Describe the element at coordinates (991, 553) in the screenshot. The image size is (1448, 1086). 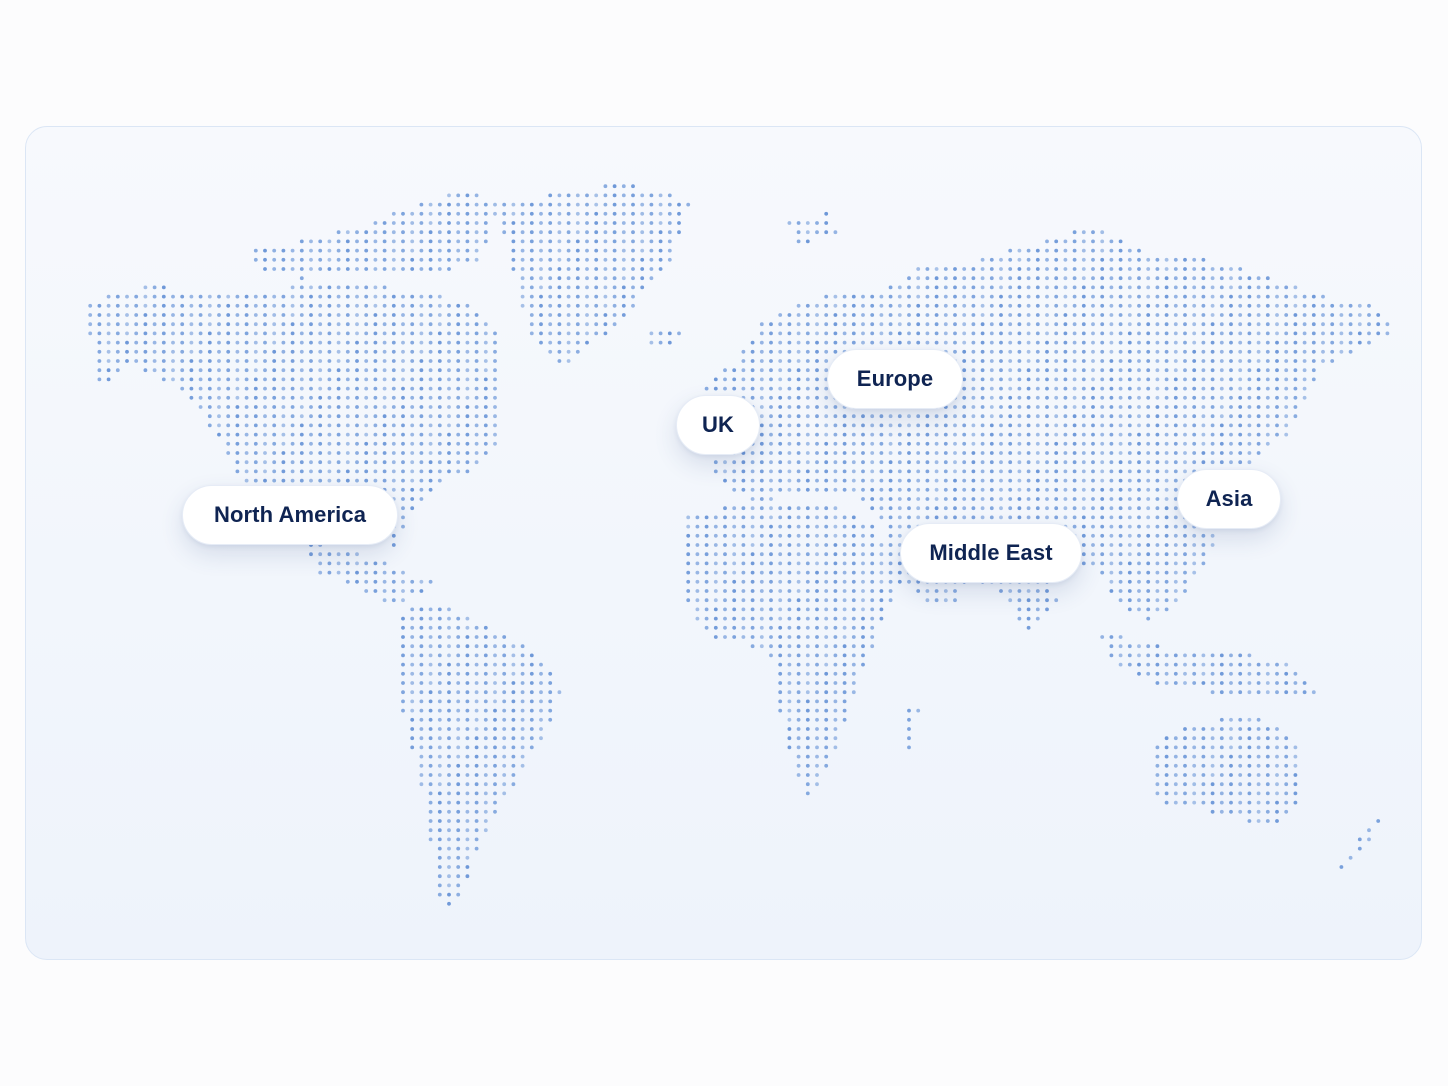
I see `region-label-middle-east: Middle East` at that location.